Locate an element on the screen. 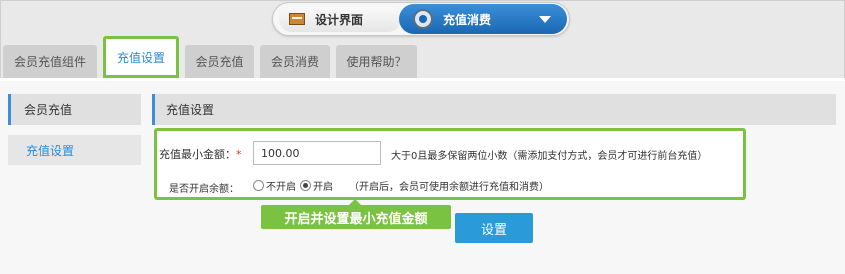 The width and height of the screenshot is (845, 274). min-amount-label: 充值最小金额：* is located at coordinates (200, 154).